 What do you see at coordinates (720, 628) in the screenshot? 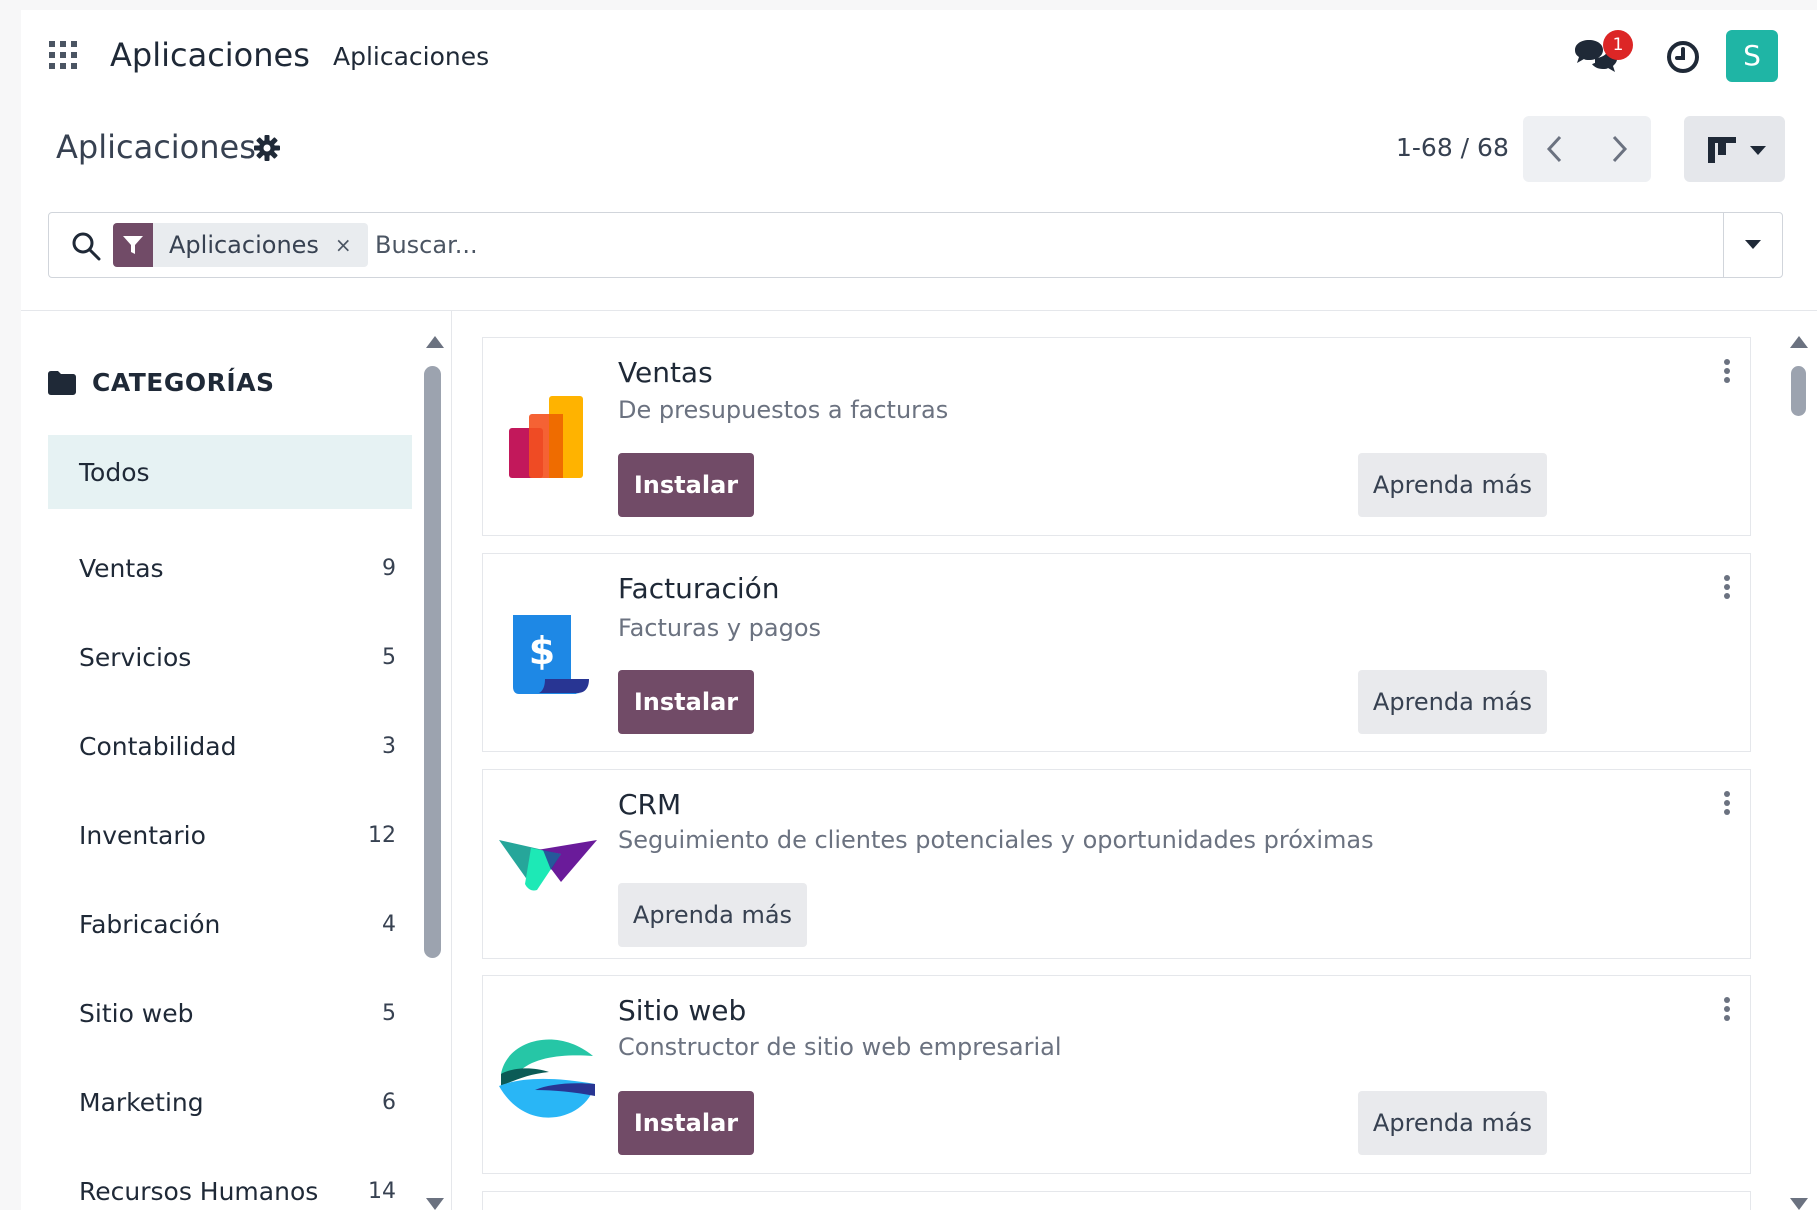
I see `app-summary: Facturas y pagos` at bounding box center [720, 628].